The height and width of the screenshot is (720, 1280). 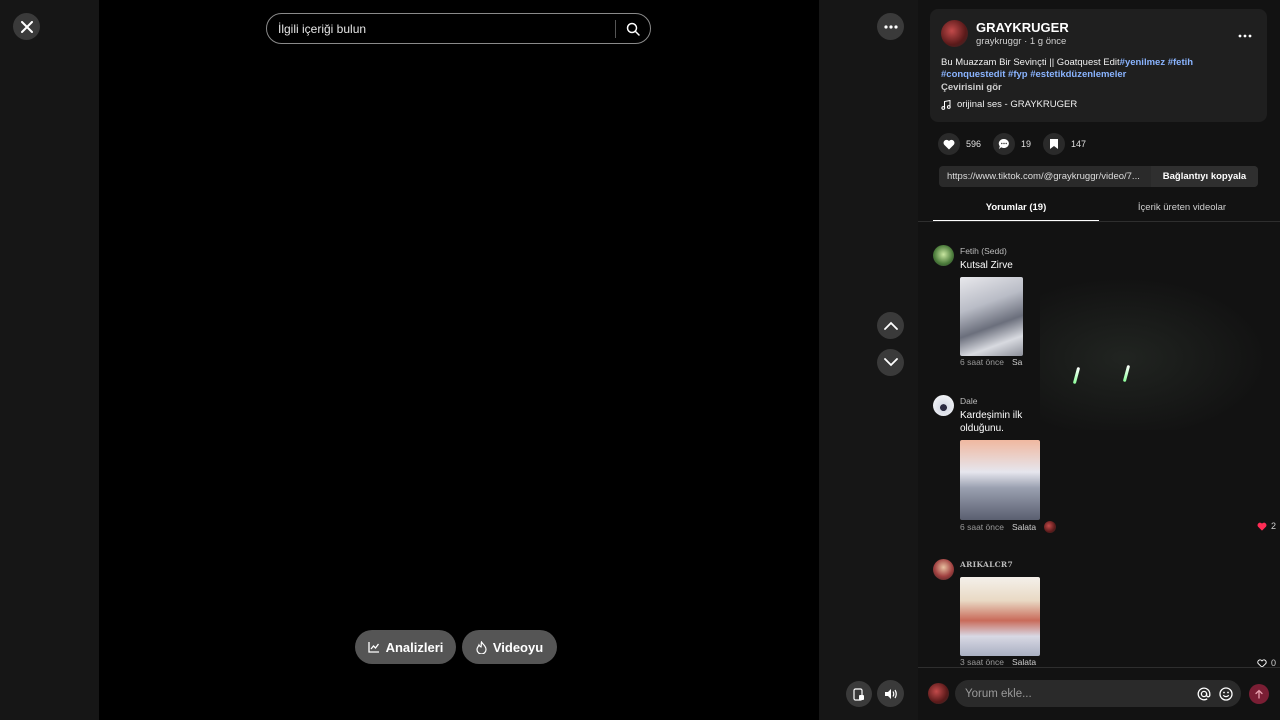 I want to click on comment-meta: 6 saat önce Sa, so click(x=991, y=362).